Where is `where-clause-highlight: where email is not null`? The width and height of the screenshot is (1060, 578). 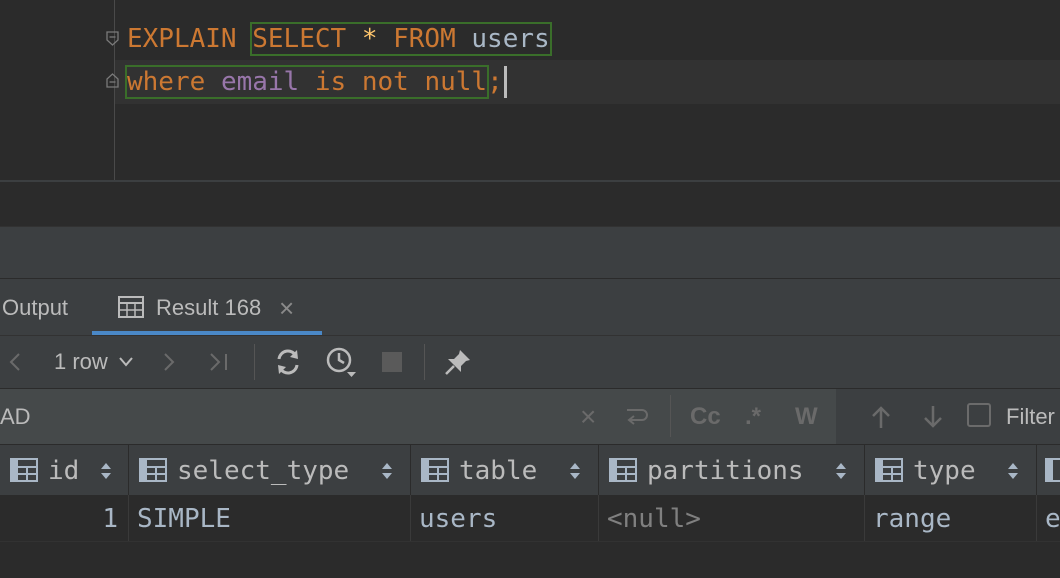 where-clause-highlight: where email is not null is located at coordinates (307, 82).